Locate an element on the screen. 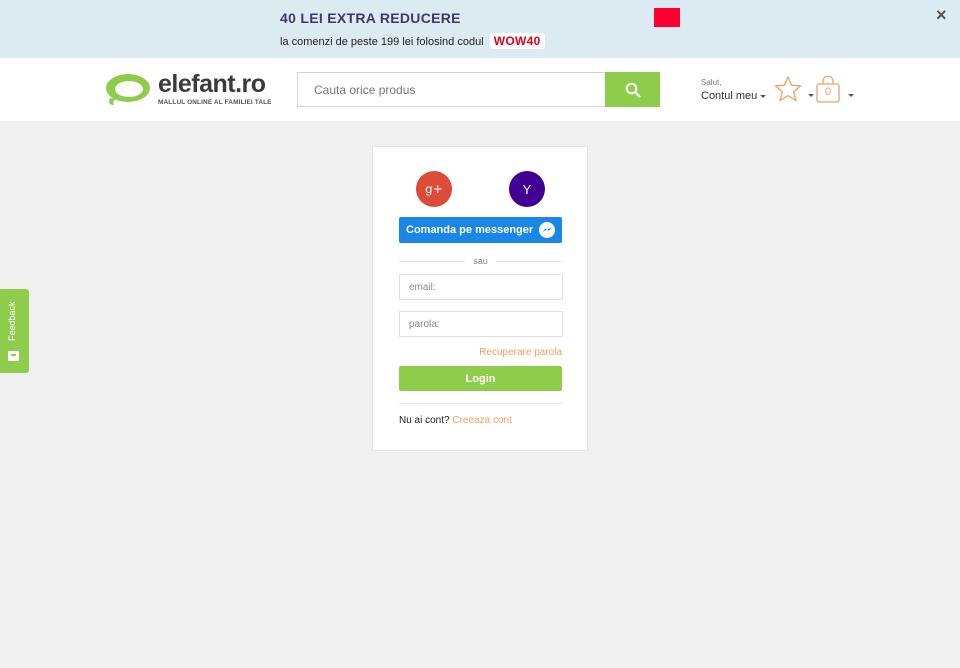  password-field is located at coordinates (481, 324).